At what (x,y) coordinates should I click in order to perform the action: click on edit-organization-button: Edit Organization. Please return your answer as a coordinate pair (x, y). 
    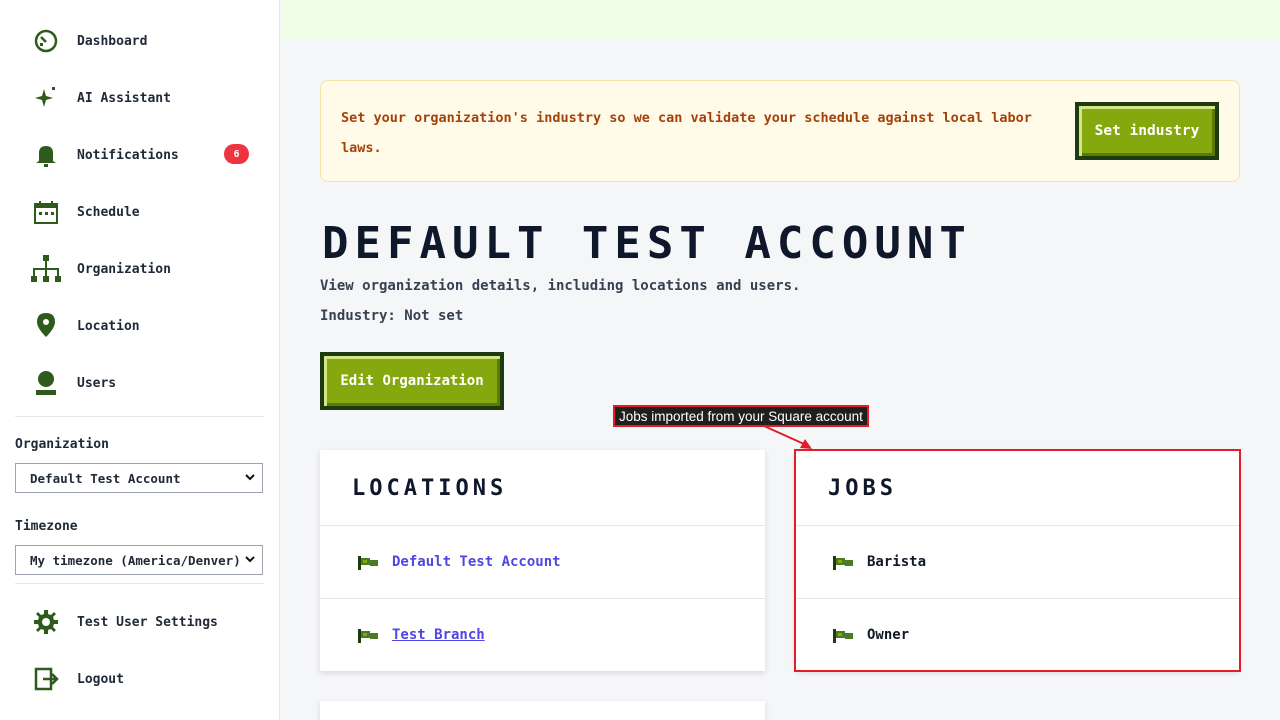
    Looking at the image, I should click on (412, 381).